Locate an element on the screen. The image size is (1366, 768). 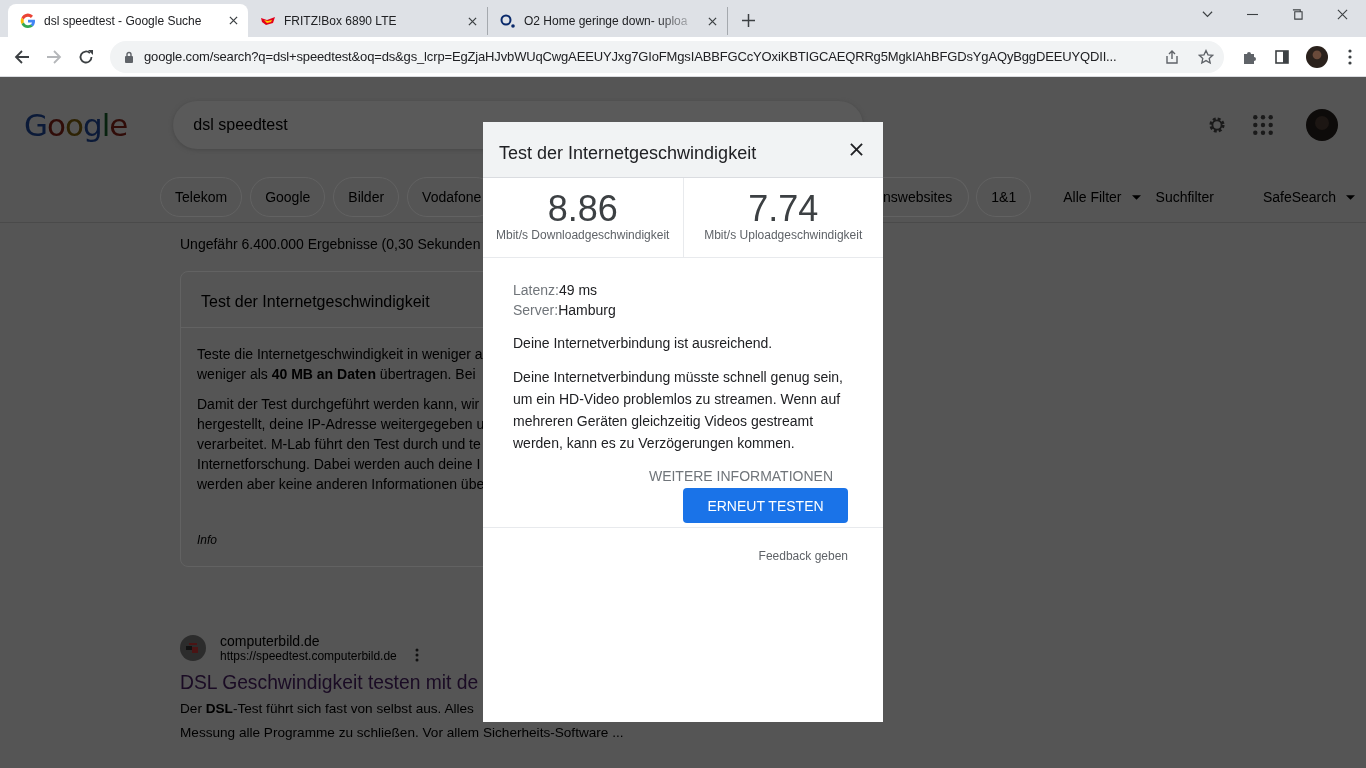
paragraph-line: hergestellt, deine IP-Adresse weitergegeben u is located at coordinates (341, 424).